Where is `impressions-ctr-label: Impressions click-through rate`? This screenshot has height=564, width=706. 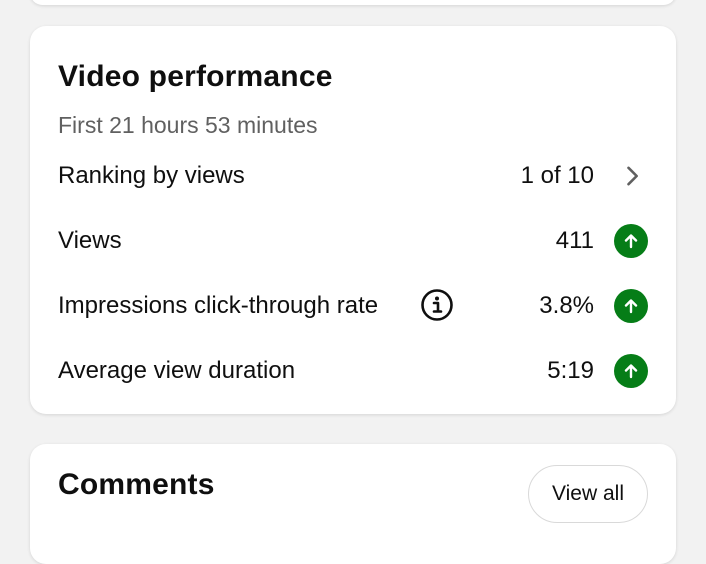 impressions-ctr-label: Impressions click-through rate is located at coordinates (218, 305).